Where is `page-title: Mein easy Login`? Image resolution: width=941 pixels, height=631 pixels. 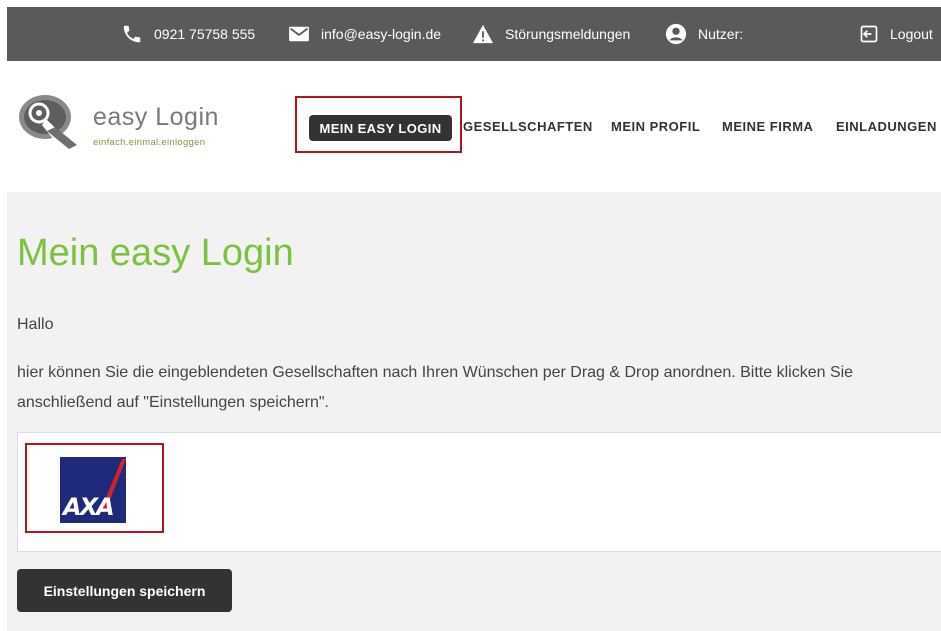 page-title: Mein easy Login is located at coordinates (155, 253).